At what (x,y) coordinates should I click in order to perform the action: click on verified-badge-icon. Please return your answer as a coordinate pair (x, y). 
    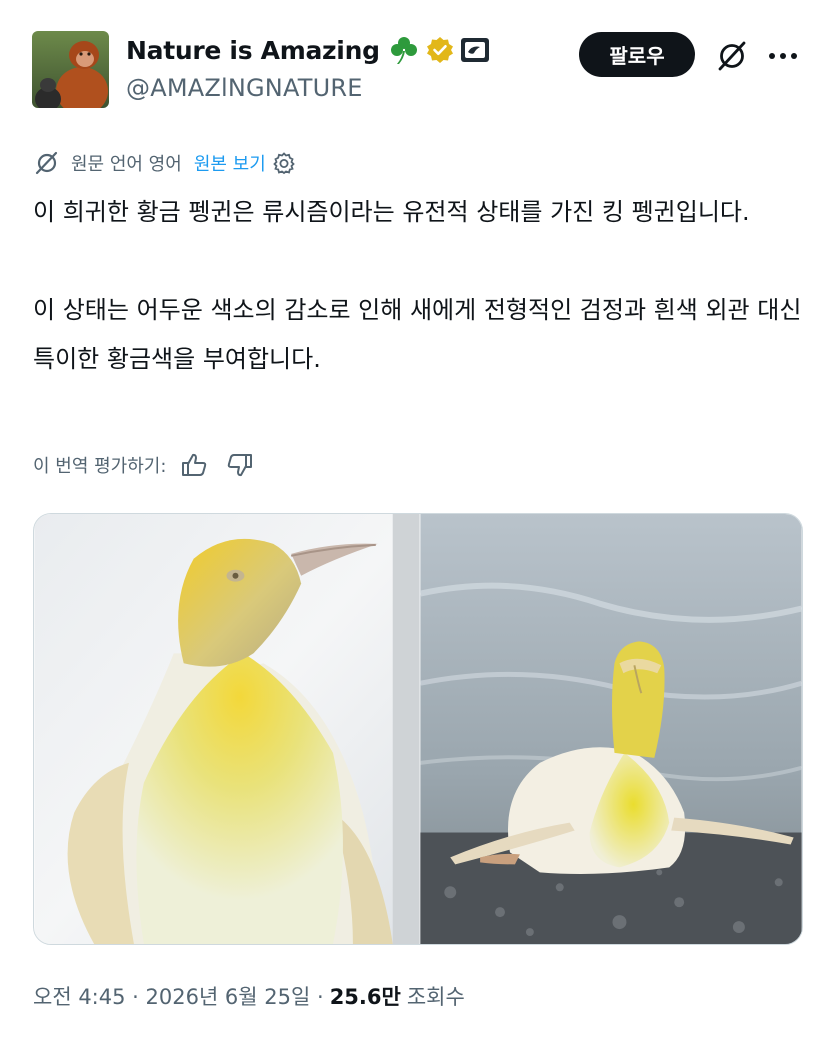
    Looking at the image, I should click on (440, 50).